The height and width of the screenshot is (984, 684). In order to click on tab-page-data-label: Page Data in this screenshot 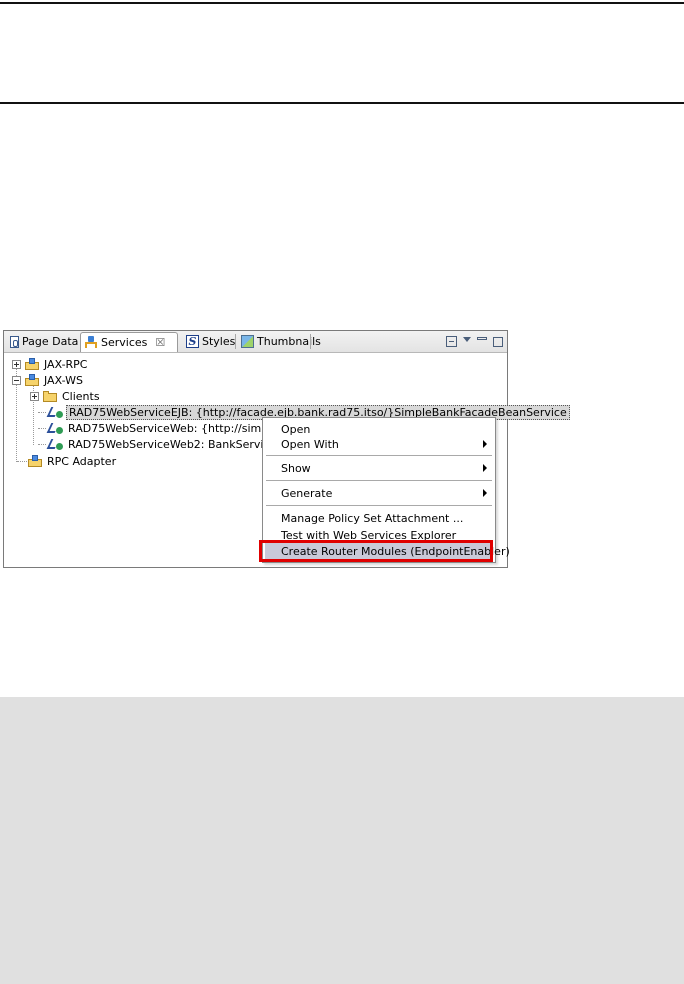, I will do `click(50, 341)`.